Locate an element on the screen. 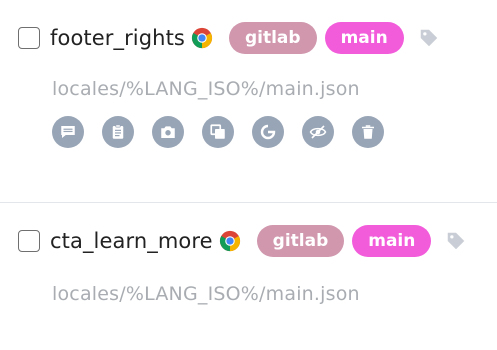  google-translate-icon is located at coordinates (268, 132).